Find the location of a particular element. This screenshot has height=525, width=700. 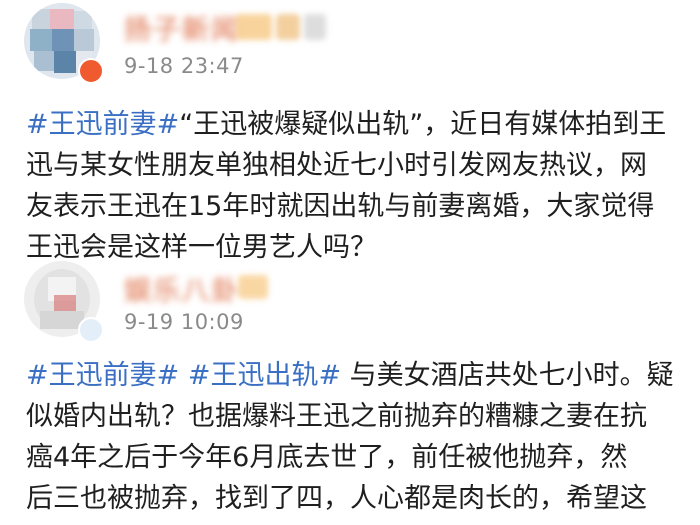

content-line-2: 似婚内出轨？也据爆料王迅之前抛弃的糟糠之妻在抗 is located at coordinates (336, 416).